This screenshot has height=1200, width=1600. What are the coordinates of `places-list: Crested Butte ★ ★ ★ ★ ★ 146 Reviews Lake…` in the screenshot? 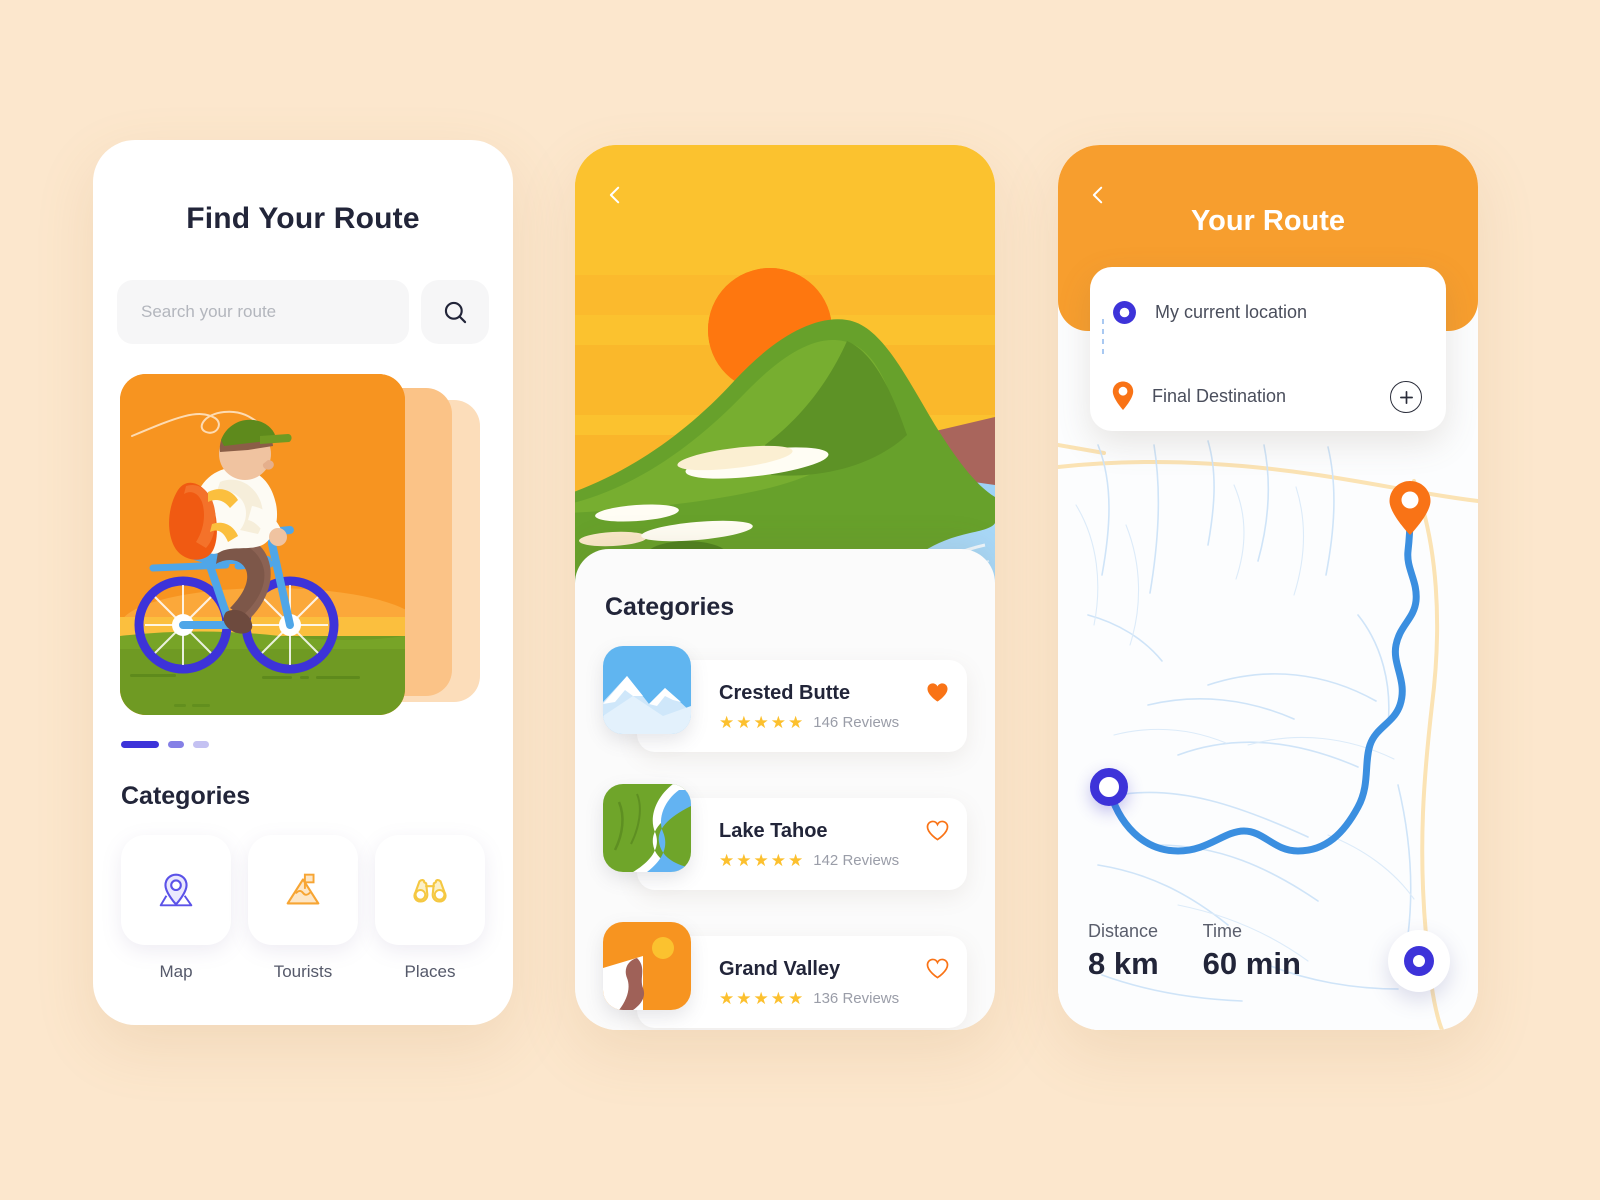 It's located at (785, 838).